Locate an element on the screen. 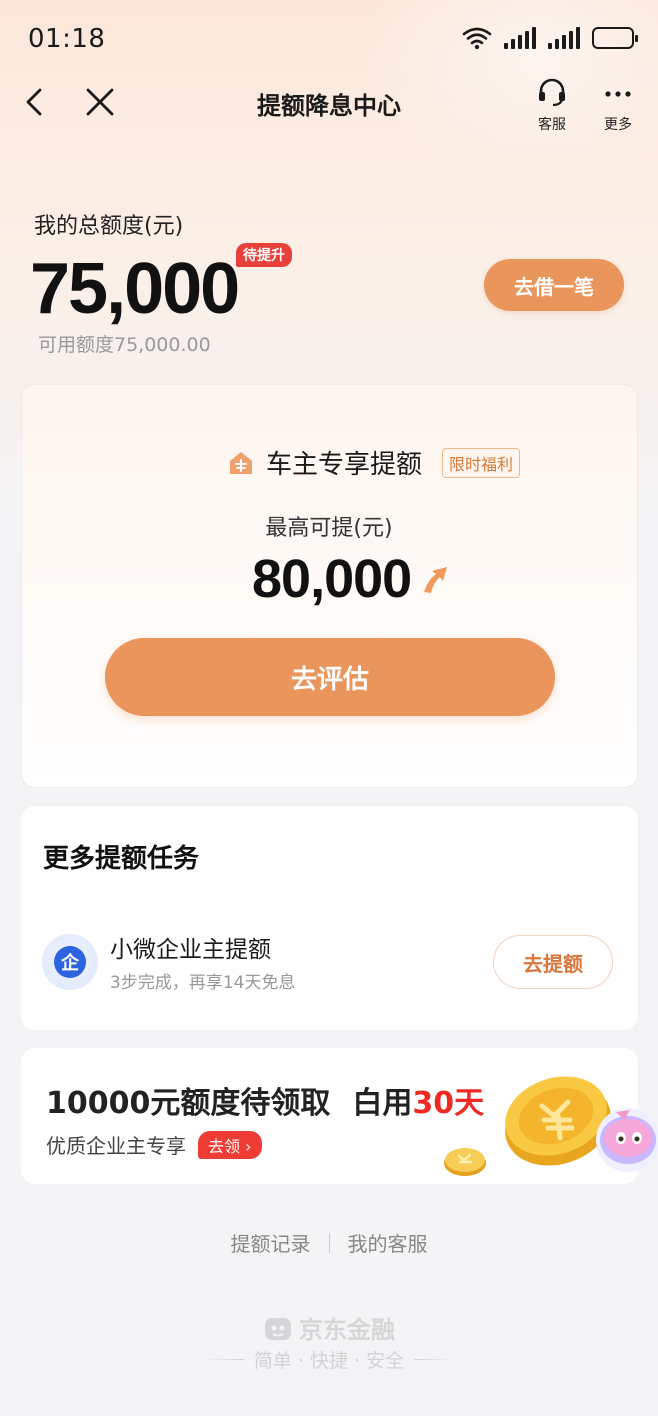 This screenshot has height=1416, width=658. mascot-icon is located at coordinates (627, 1140).